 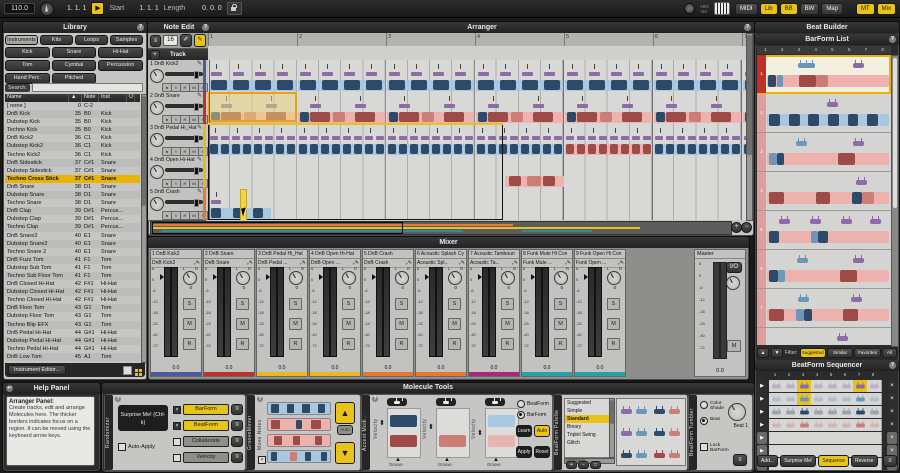 What do you see at coordinates (833, 461) in the screenshot?
I see `sequence-button: Sequence` at bounding box center [833, 461].